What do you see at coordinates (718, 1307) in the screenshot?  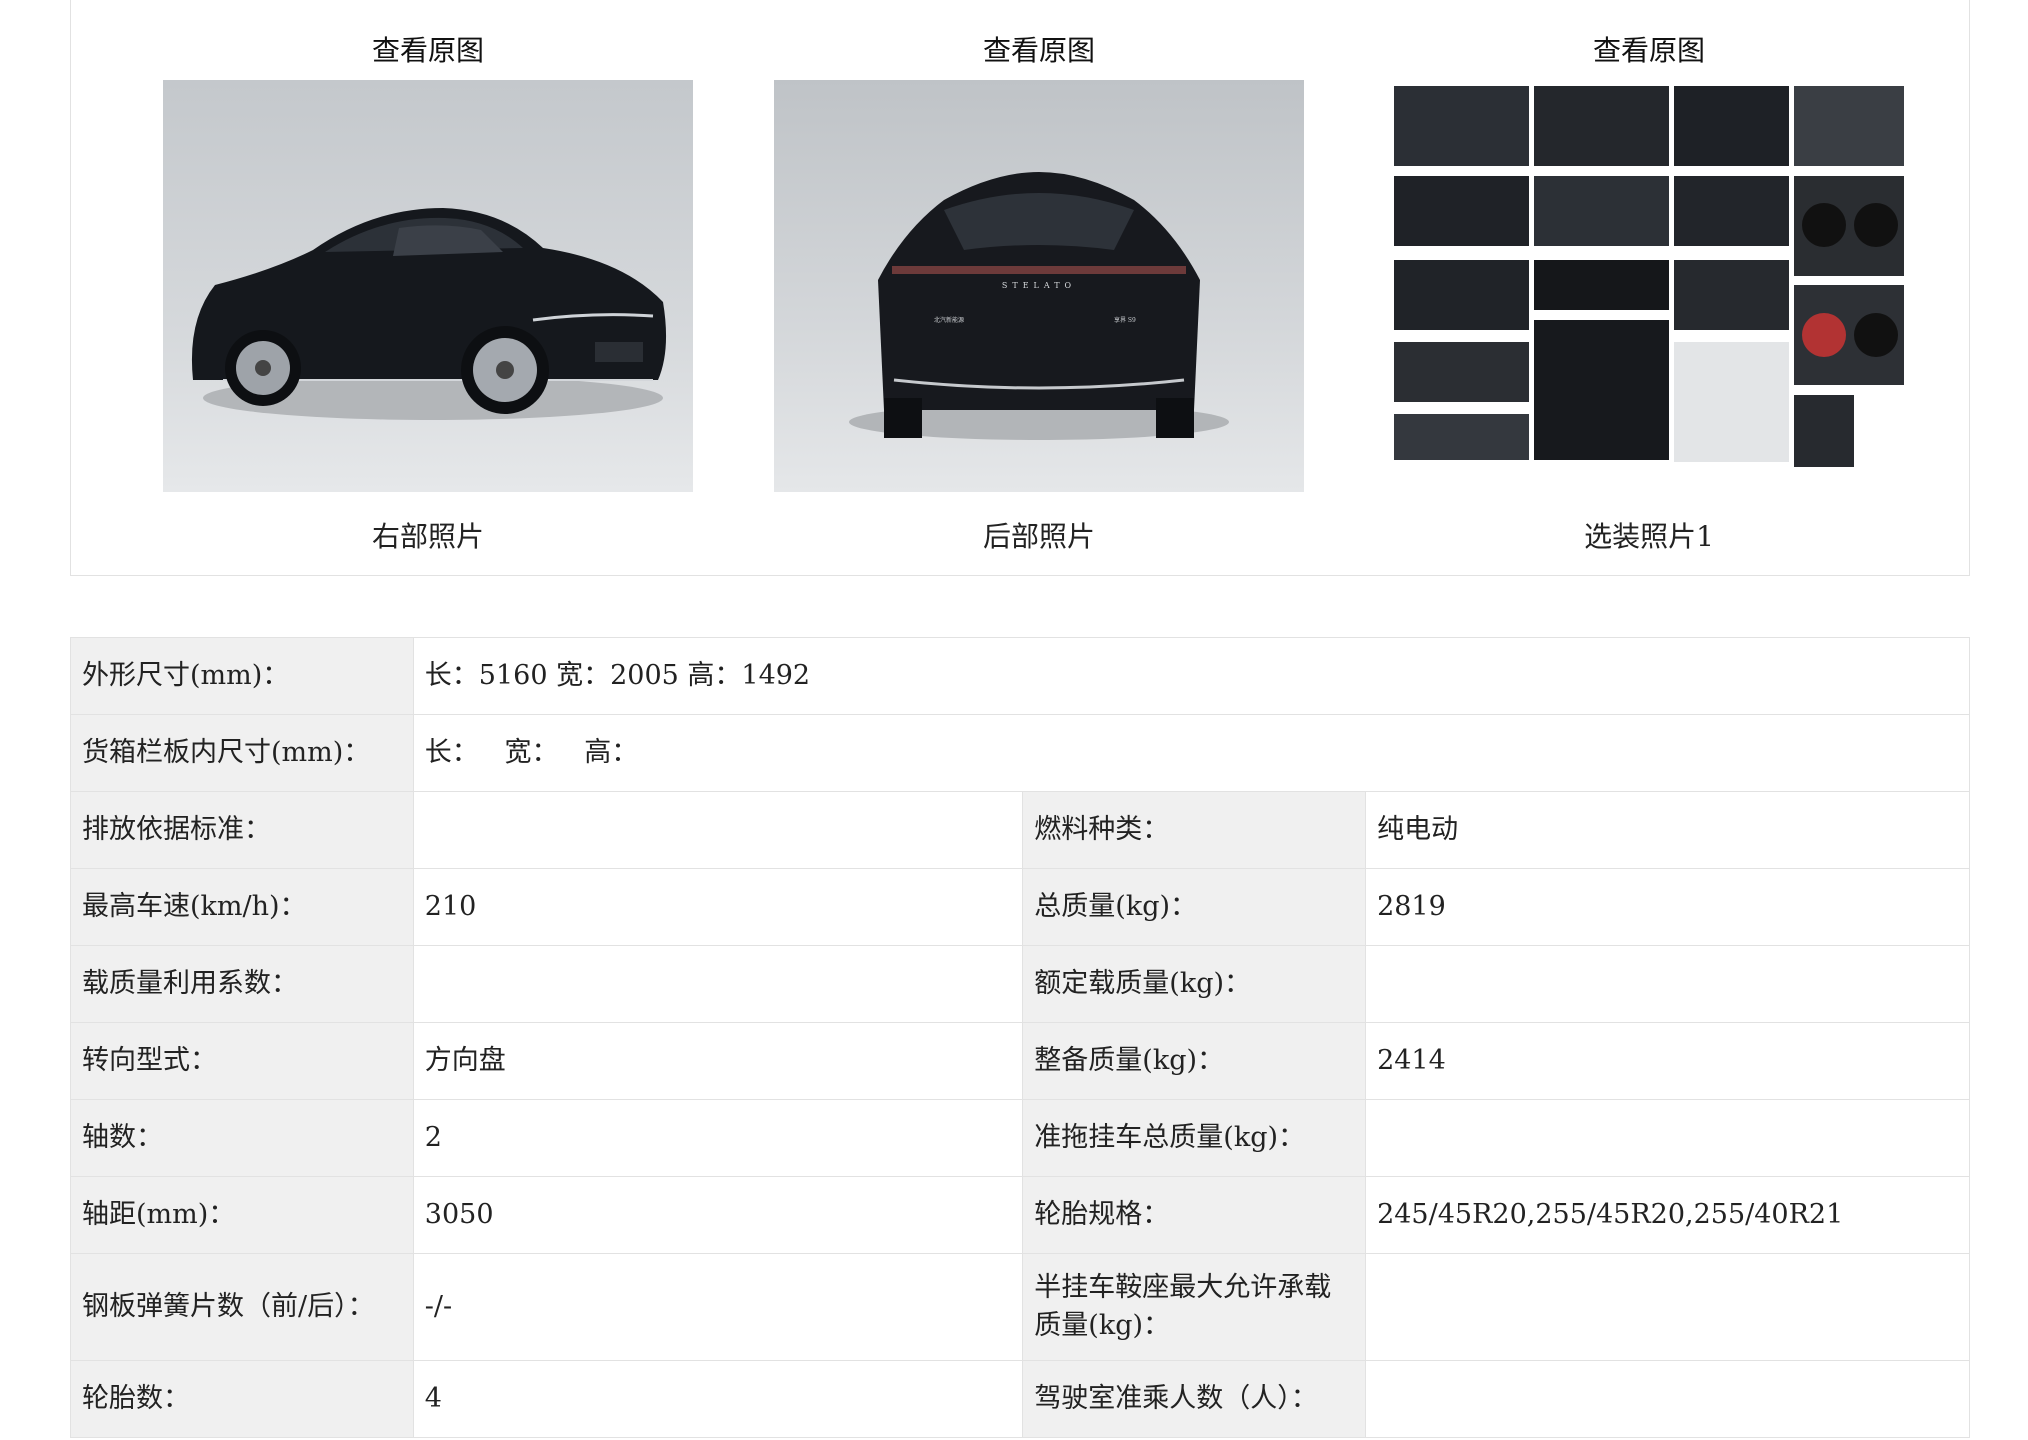 I see `spec-value: -/-` at bounding box center [718, 1307].